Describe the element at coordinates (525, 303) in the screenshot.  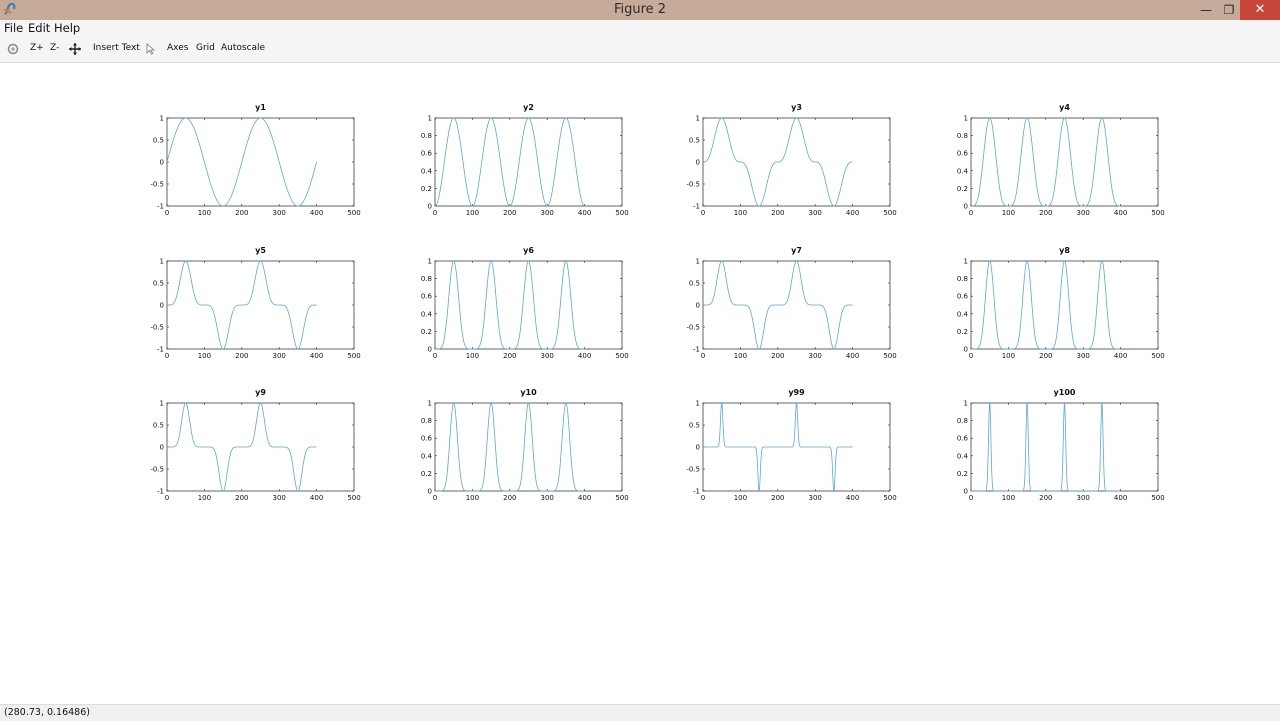
I see `subplot-y6: y6 0 100 200 300 400 500 0 0.2 0.4 0.6 0.8 1` at that location.